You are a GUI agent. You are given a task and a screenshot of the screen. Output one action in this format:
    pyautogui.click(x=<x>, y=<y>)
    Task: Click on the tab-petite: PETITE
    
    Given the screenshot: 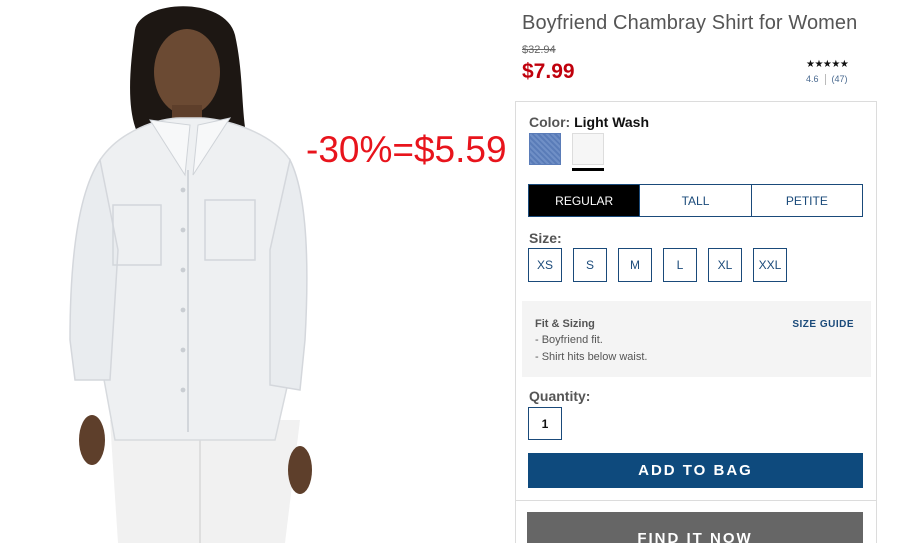 What is the action you would take?
    pyautogui.click(x=807, y=200)
    